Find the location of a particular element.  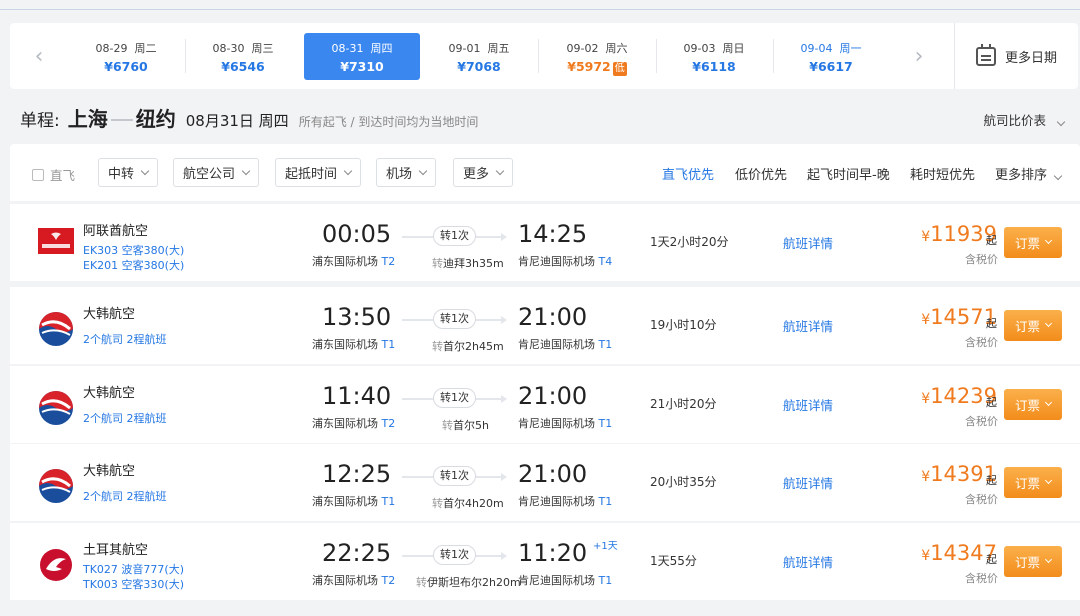

date-option: 09-04 周一 ¥6617 is located at coordinates (831, 56).